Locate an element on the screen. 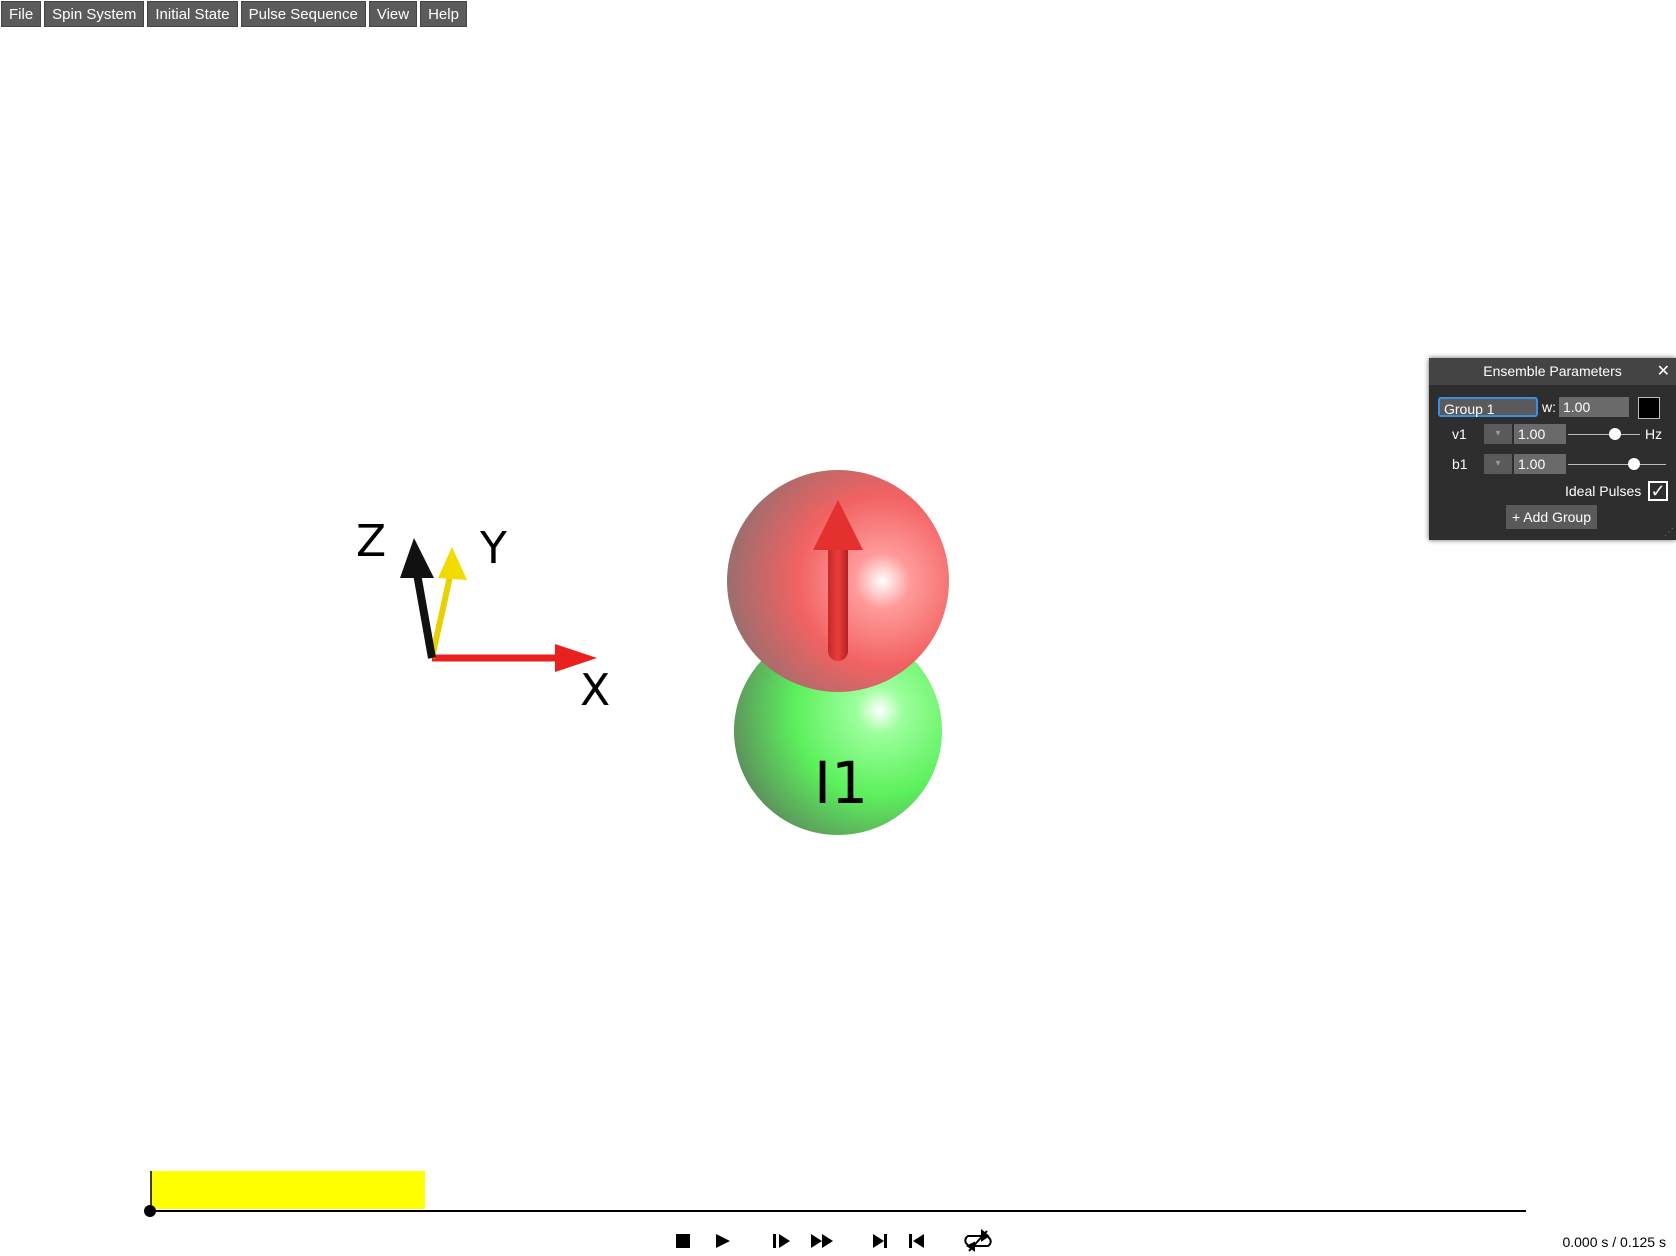 The width and height of the screenshot is (1676, 1256). w-input: 1.00 is located at coordinates (1594, 407).